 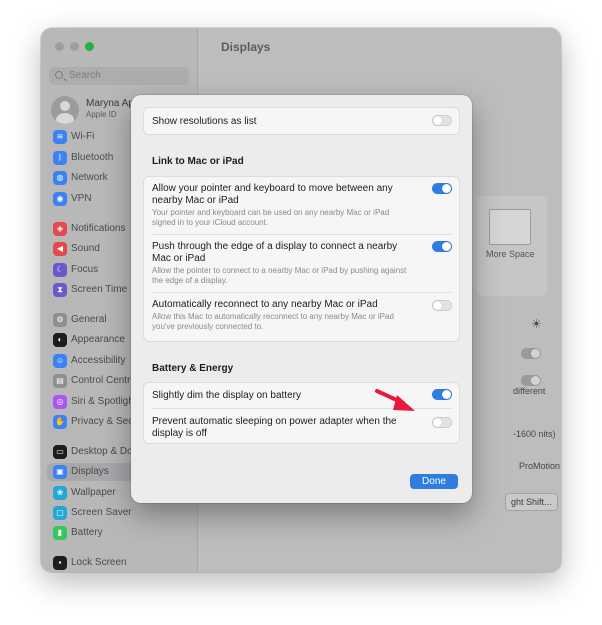 I want to click on minimize-window-button, so click(x=74, y=46).